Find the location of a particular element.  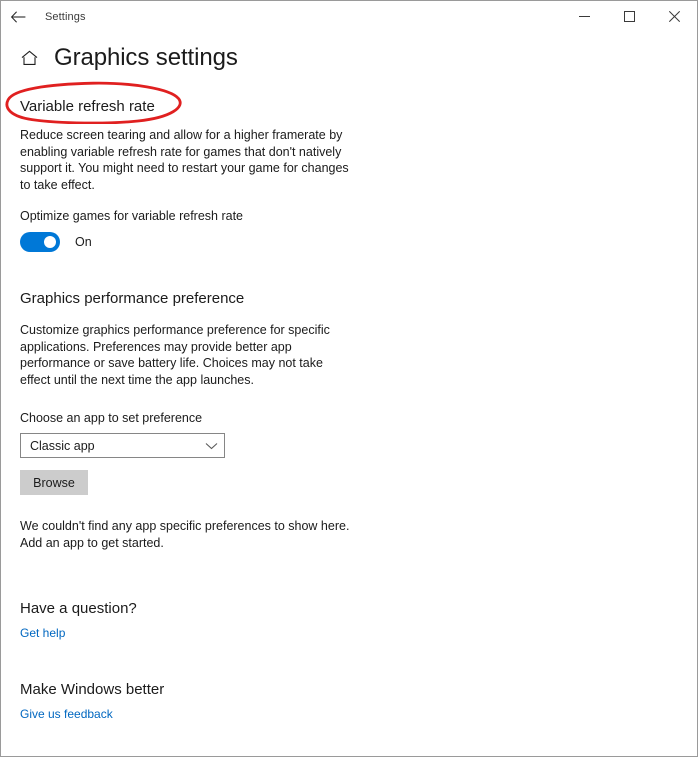

close-button is located at coordinates (674, 16).